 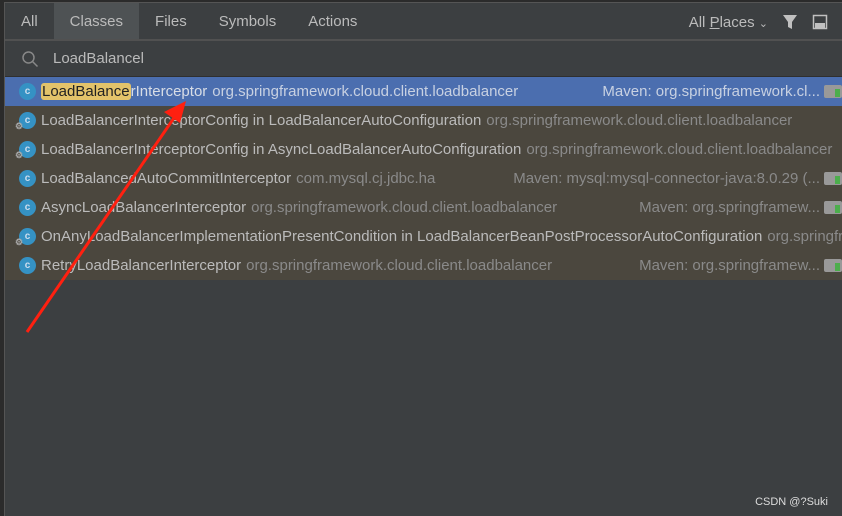 What do you see at coordinates (96, 21) in the screenshot?
I see `tab-classes: Classes` at bounding box center [96, 21].